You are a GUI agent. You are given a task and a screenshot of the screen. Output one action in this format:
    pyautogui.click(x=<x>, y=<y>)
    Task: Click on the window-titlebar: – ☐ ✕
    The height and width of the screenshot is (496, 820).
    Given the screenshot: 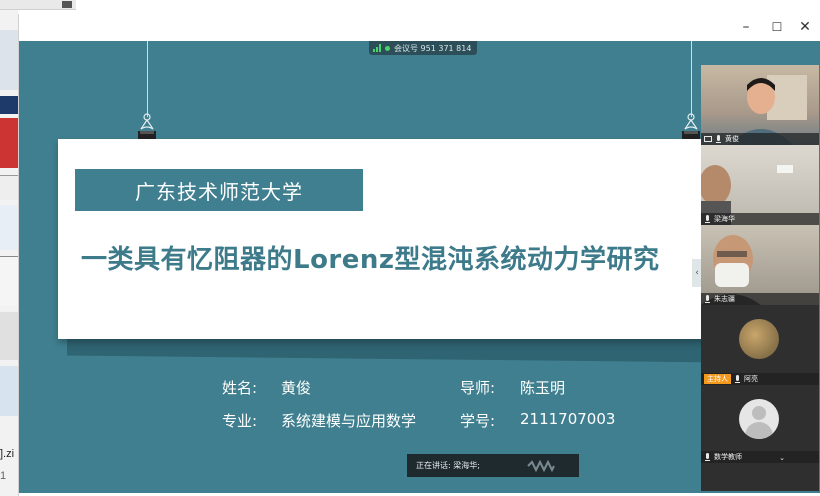 What is the action you would take?
    pyautogui.click(x=419, y=27)
    